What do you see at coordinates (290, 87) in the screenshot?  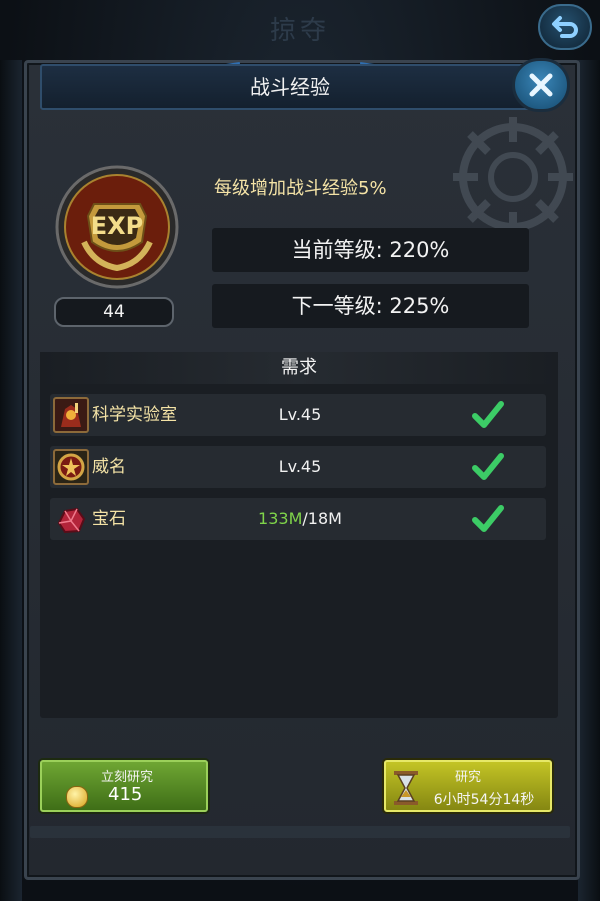 I see `dialog-title: 战斗经验` at bounding box center [290, 87].